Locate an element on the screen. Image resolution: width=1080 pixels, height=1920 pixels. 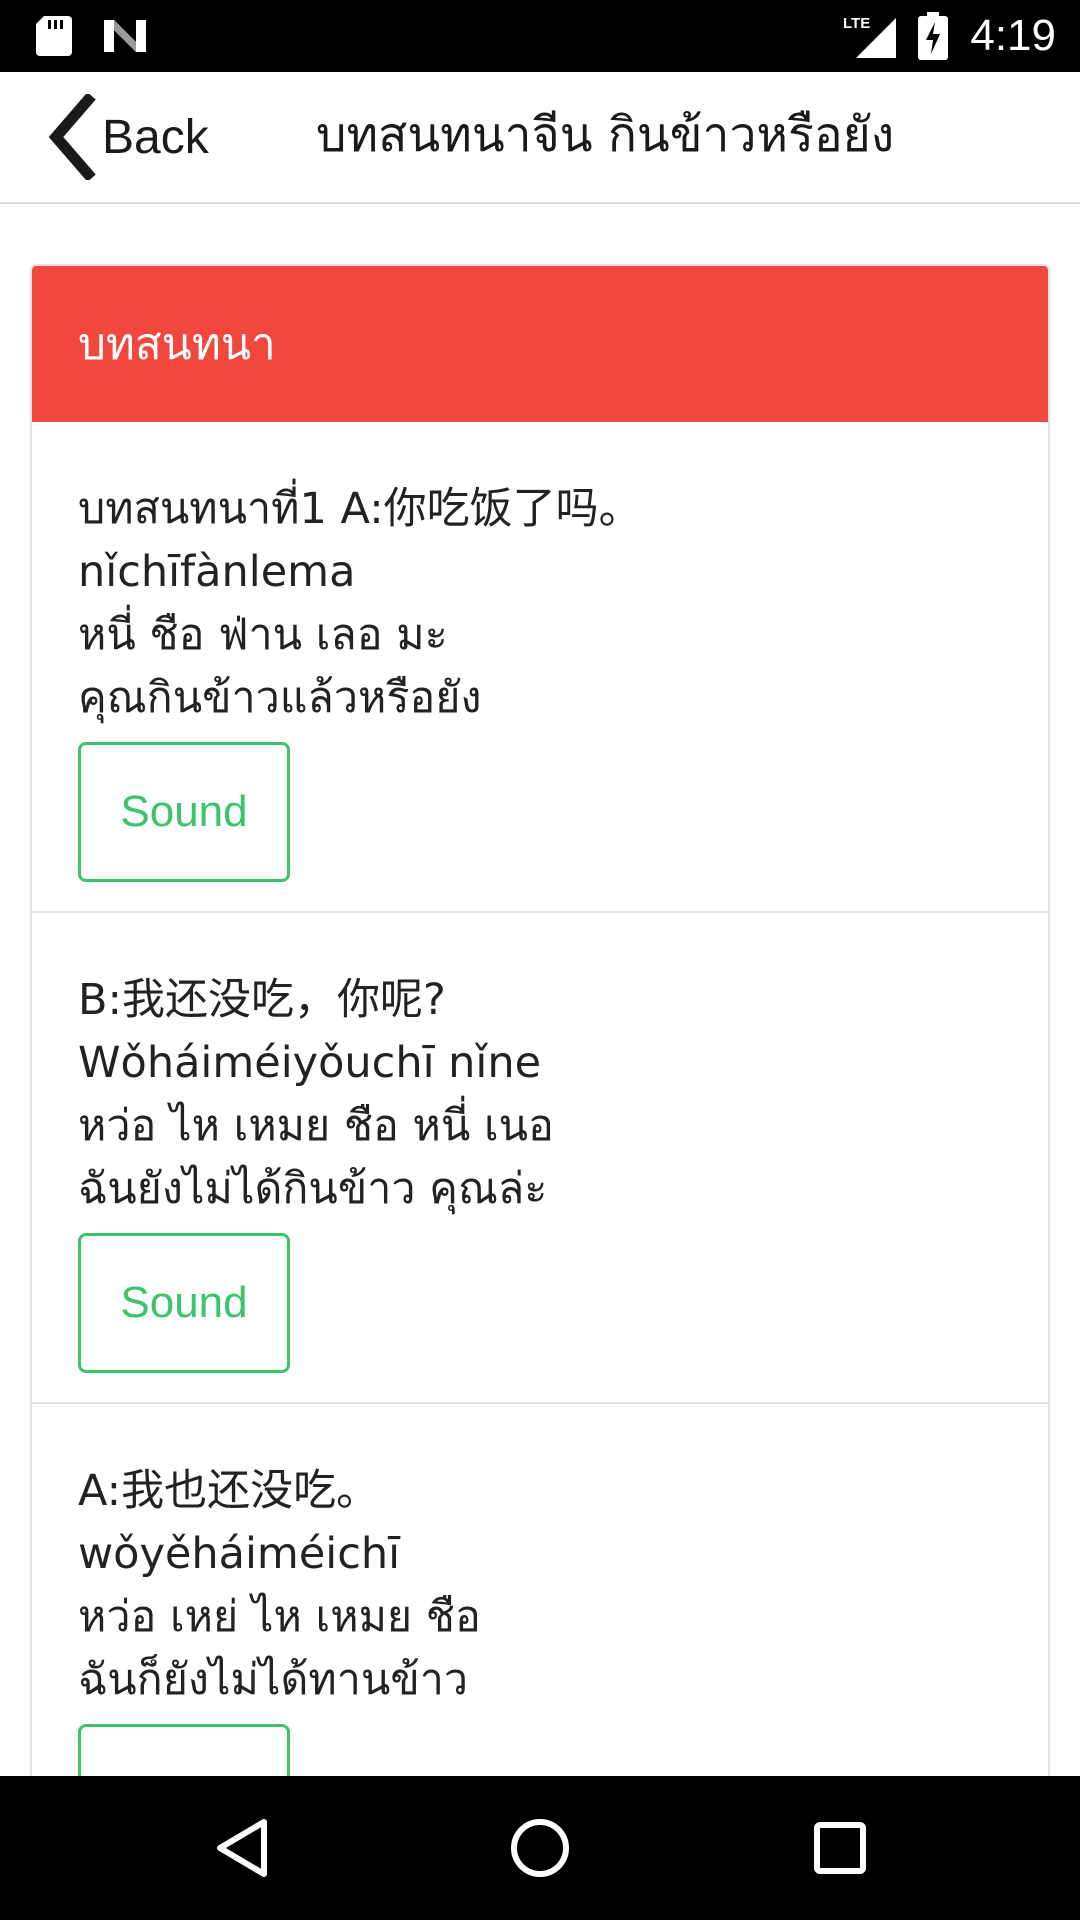
status-clock: 4:19 is located at coordinates (1013, 35).